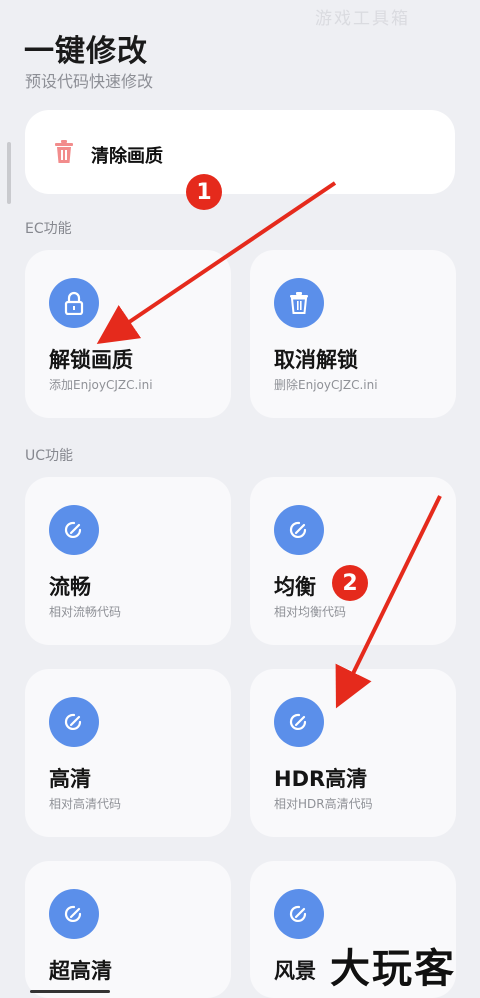 The width and height of the screenshot is (480, 998). What do you see at coordinates (127, 156) in the screenshot?
I see `clear-quality-label: 清除画质` at bounding box center [127, 156].